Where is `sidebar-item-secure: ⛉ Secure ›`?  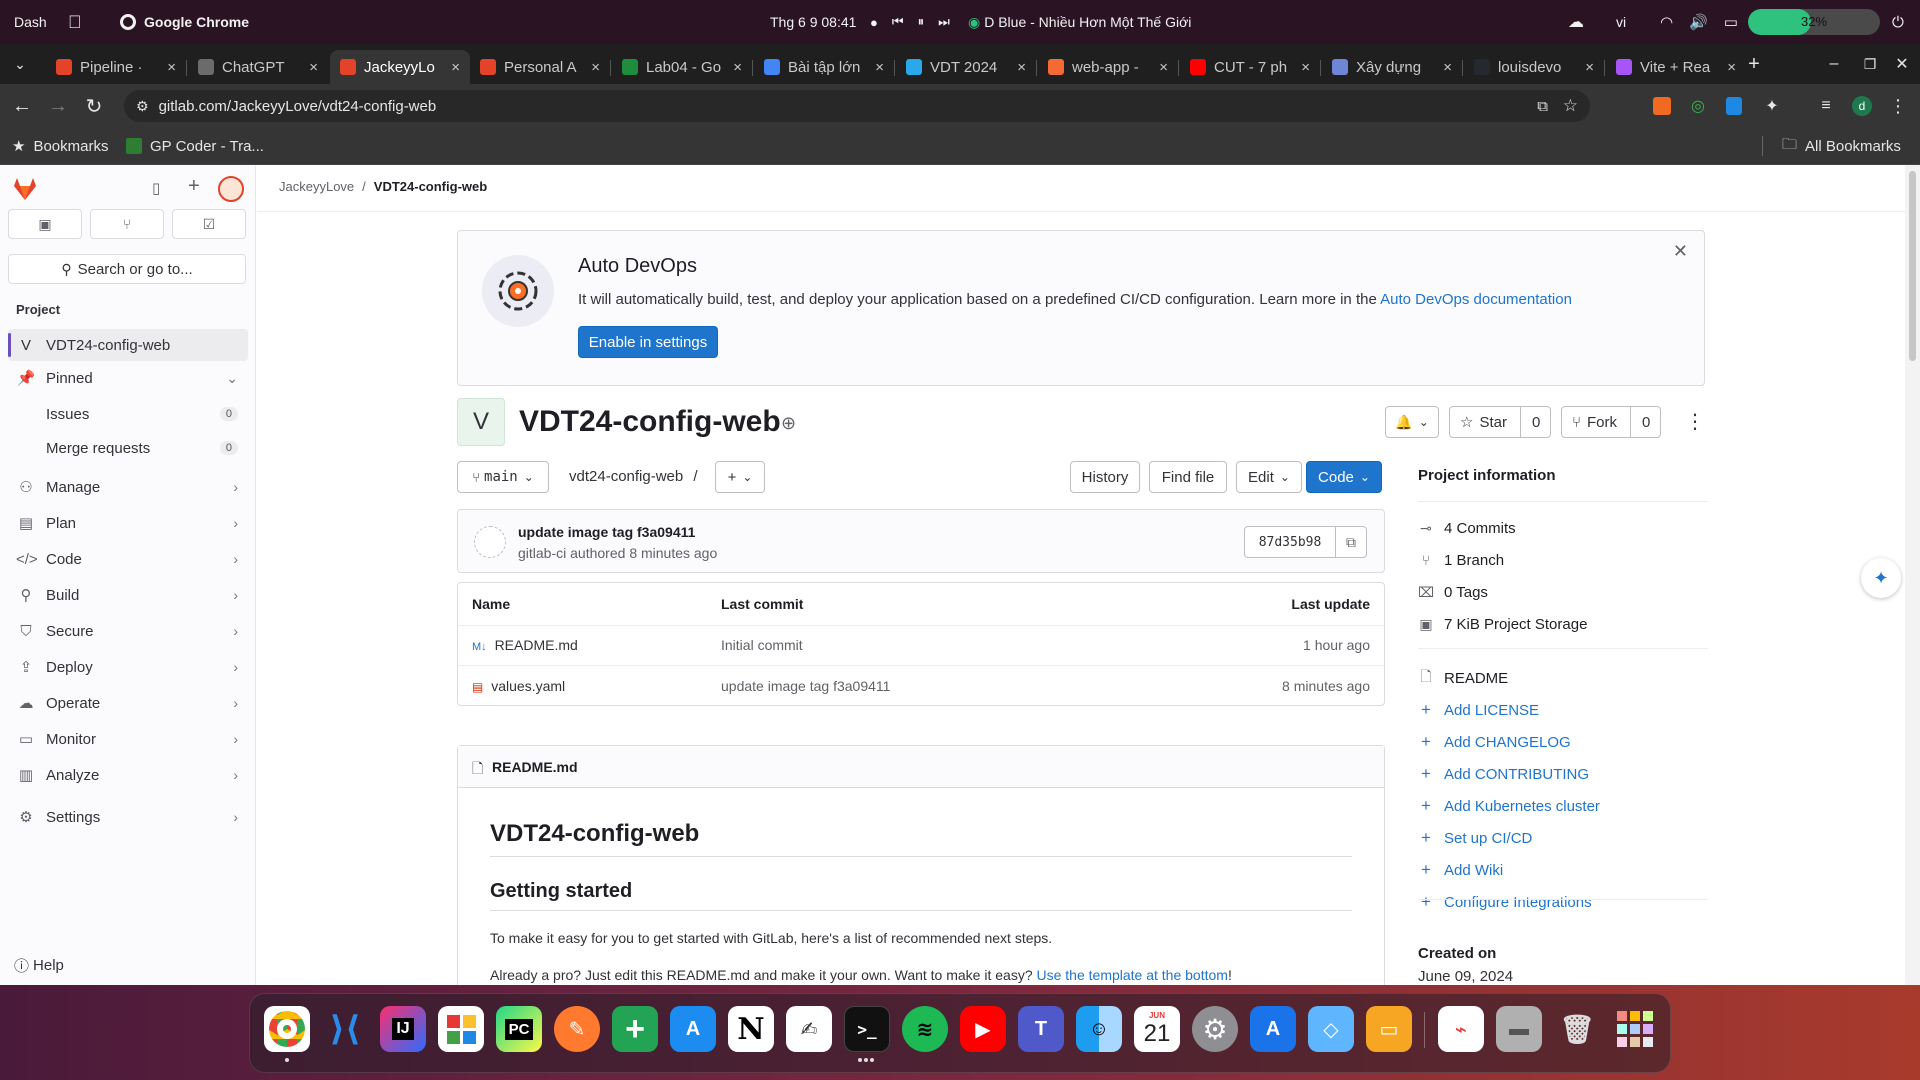
sidebar-item-secure: ⛉ Secure › is located at coordinates (128, 631).